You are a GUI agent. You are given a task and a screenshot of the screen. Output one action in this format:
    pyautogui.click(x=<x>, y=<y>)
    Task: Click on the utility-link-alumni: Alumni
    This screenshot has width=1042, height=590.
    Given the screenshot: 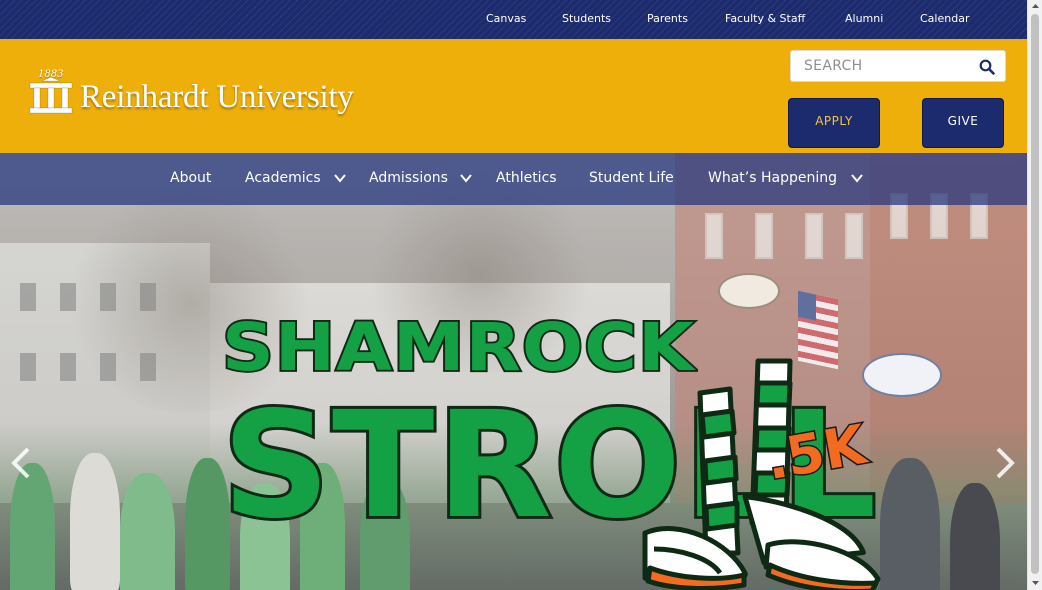 What is the action you would take?
    pyautogui.click(x=864, y=18)
    